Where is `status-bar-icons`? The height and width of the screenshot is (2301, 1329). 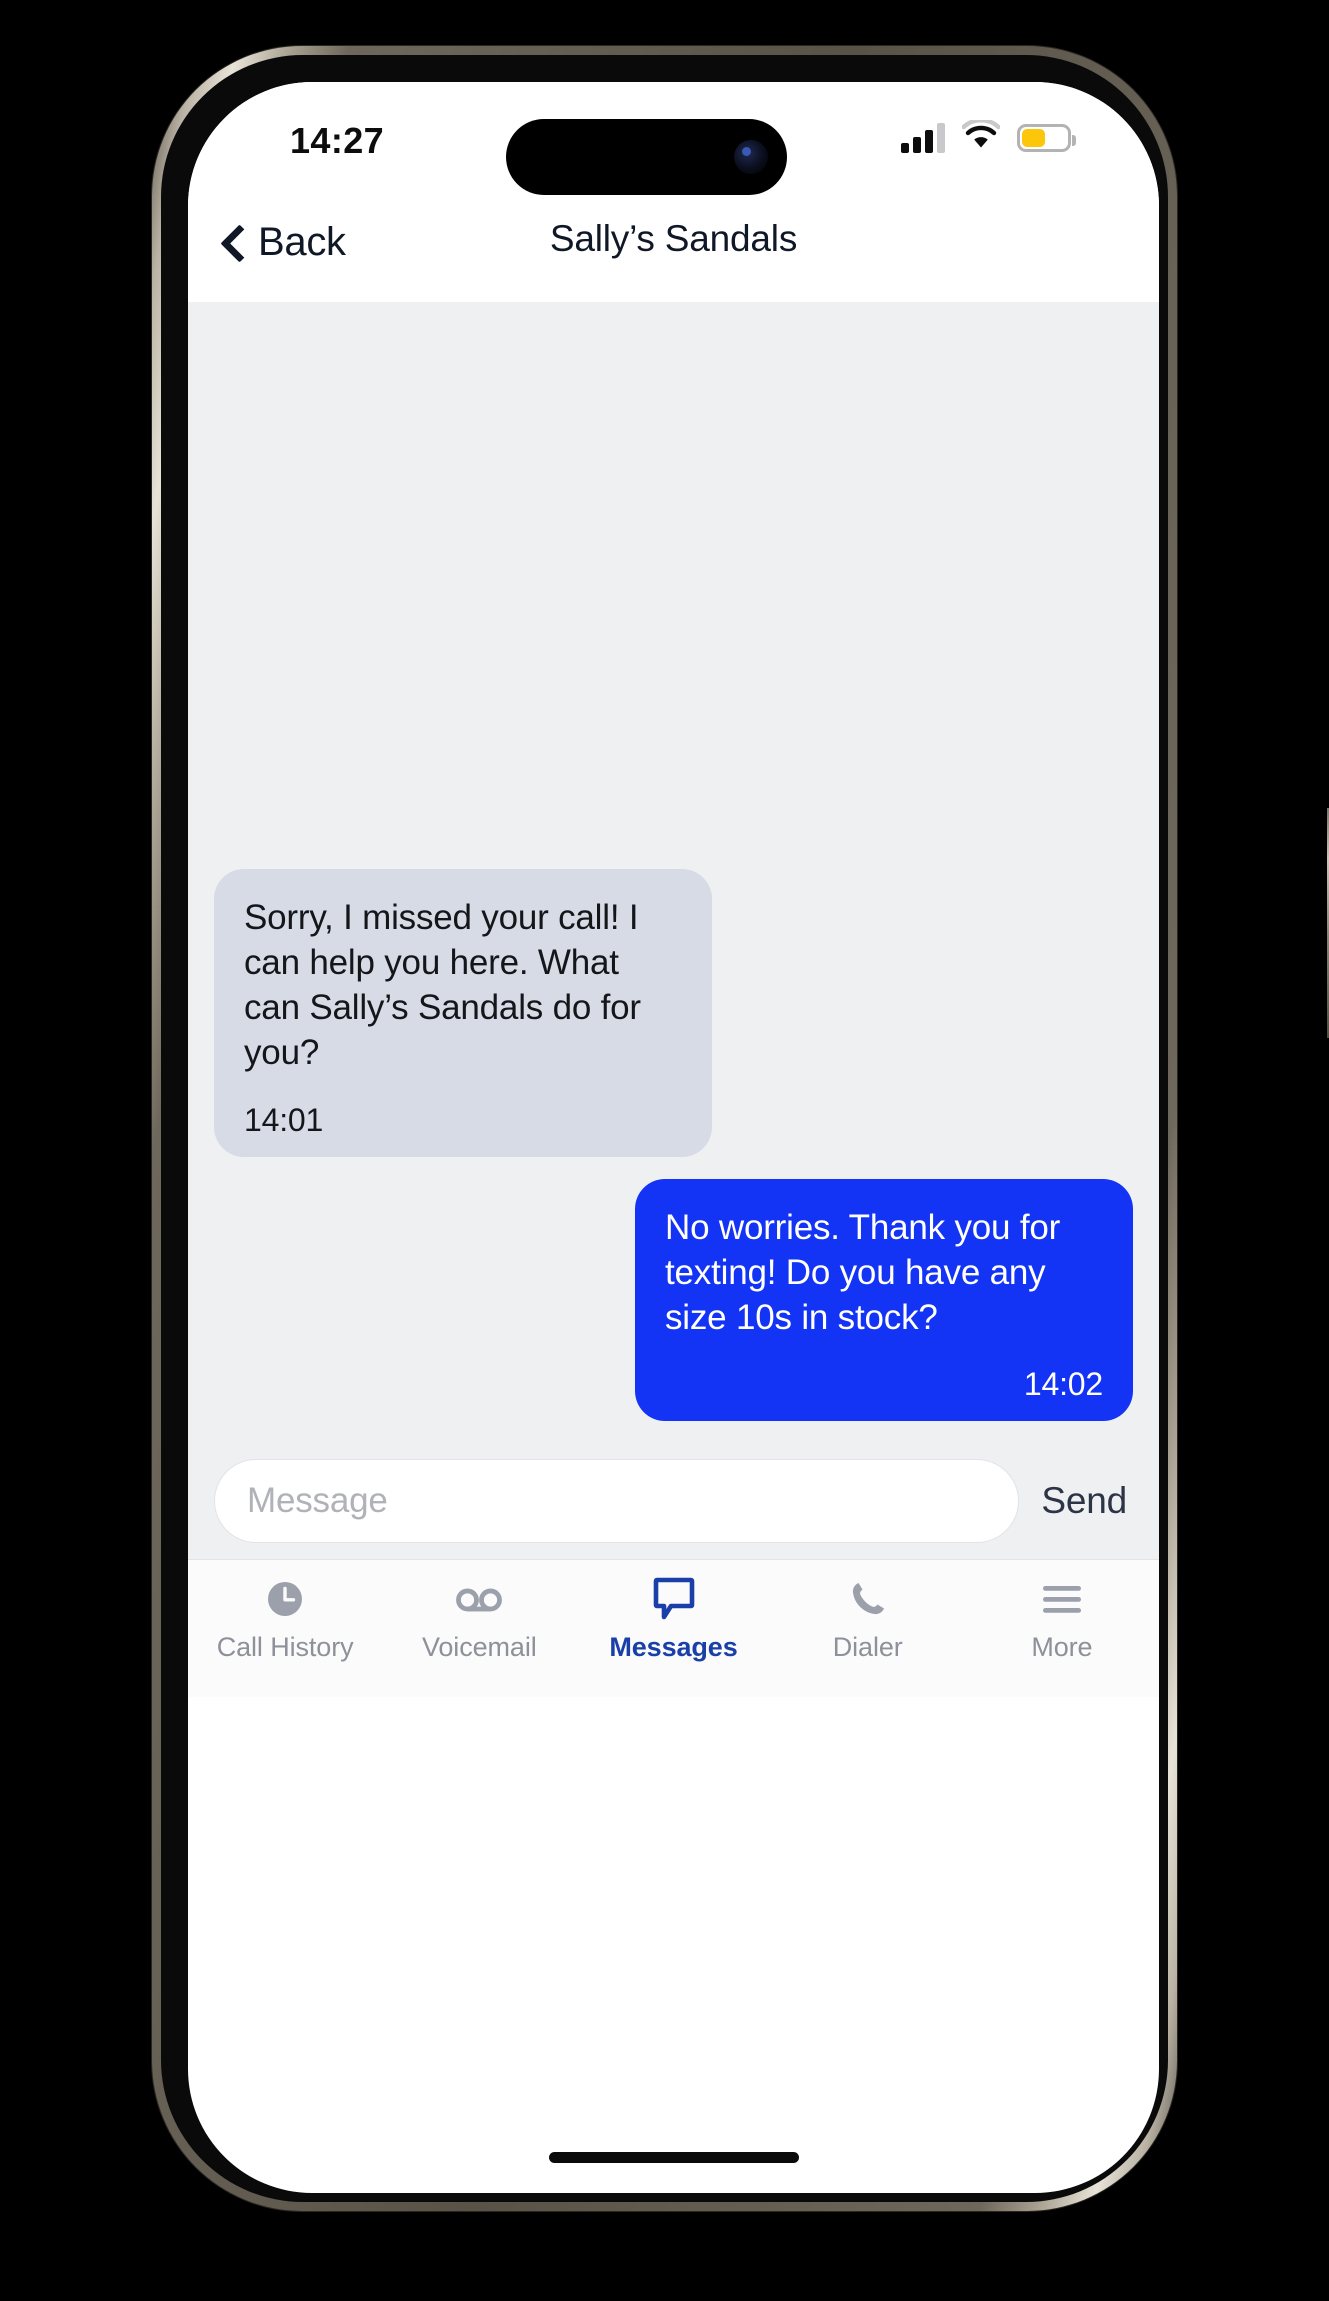
status-bar-icons is located at coordinates (988, 136).